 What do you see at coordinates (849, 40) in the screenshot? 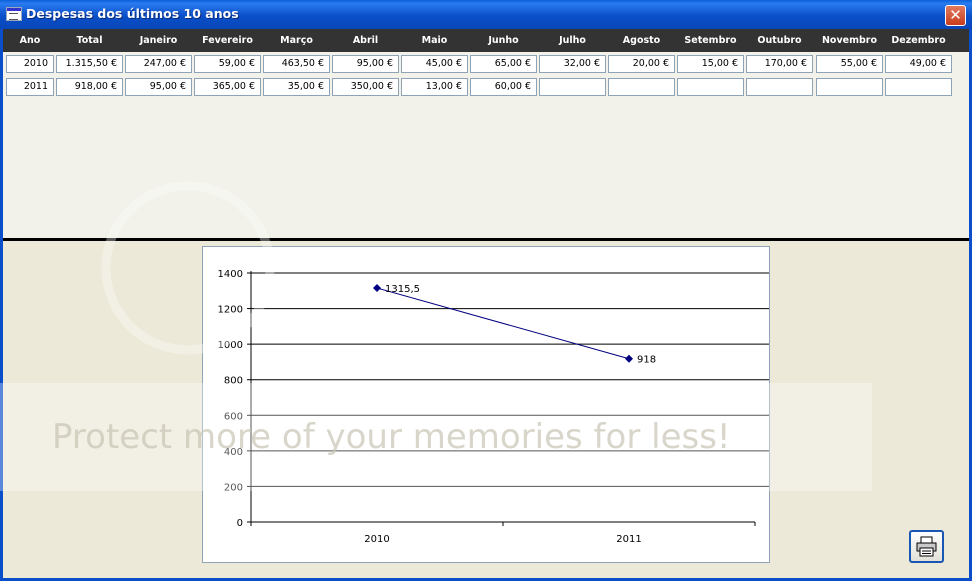
I see `column-header: Novembro` at bounding box center [849, 40].